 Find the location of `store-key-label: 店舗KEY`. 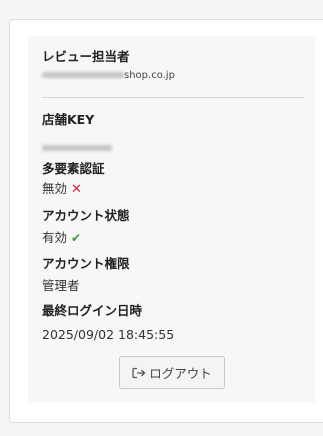

store-key-label: 店舗KEY is located at coordinates (68, 119).